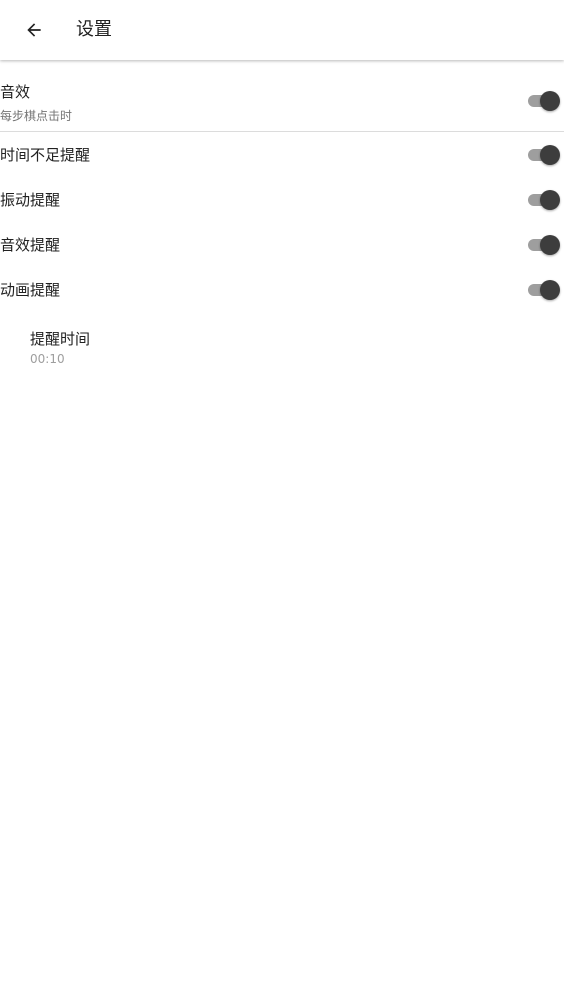 This screenshot has width=564, height=1002. I want to click on sound-effects-toggle, so click(544, 101).